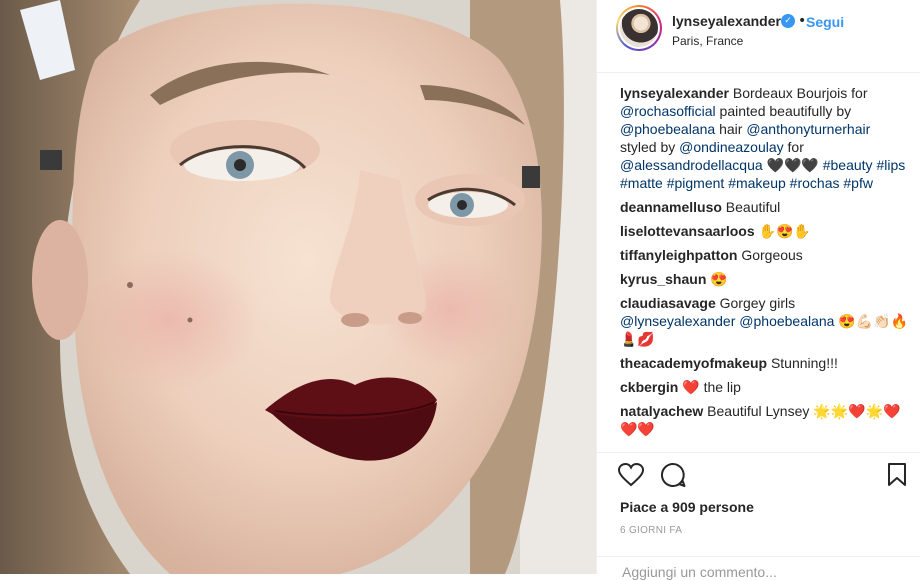  I want to click on post-header: lynseyalexander ✓ • Segui Paris, France, so click(758, 36).